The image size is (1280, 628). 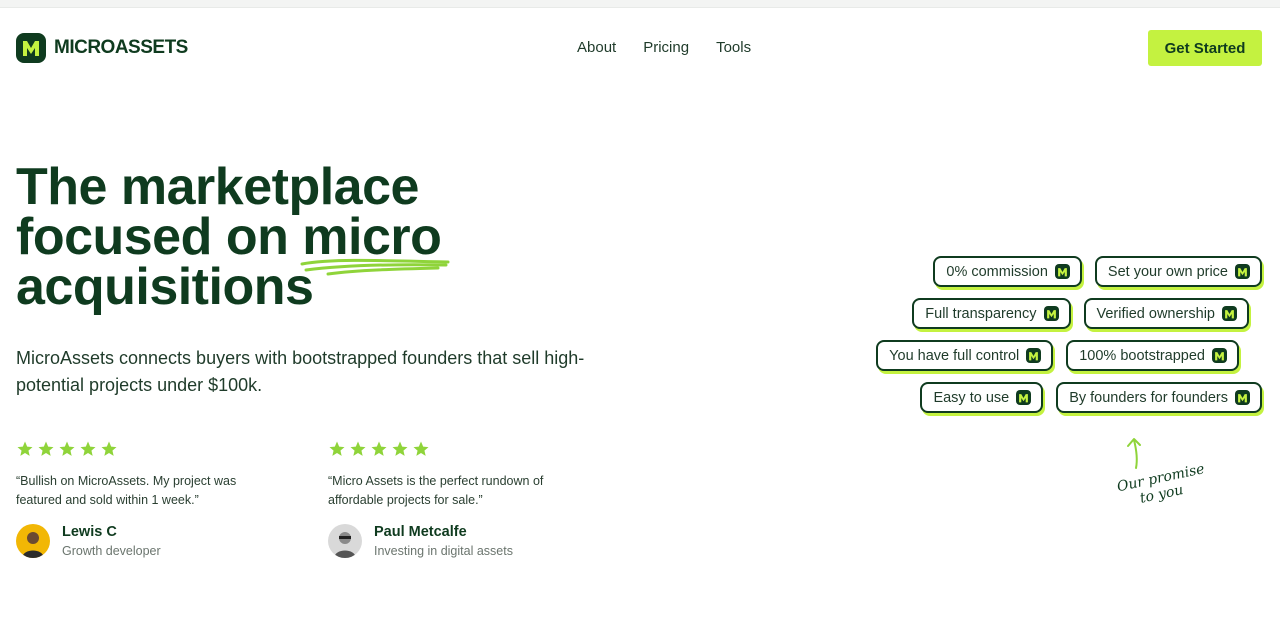 I want to click on browser-top-strip, so click(x=640, y=4).